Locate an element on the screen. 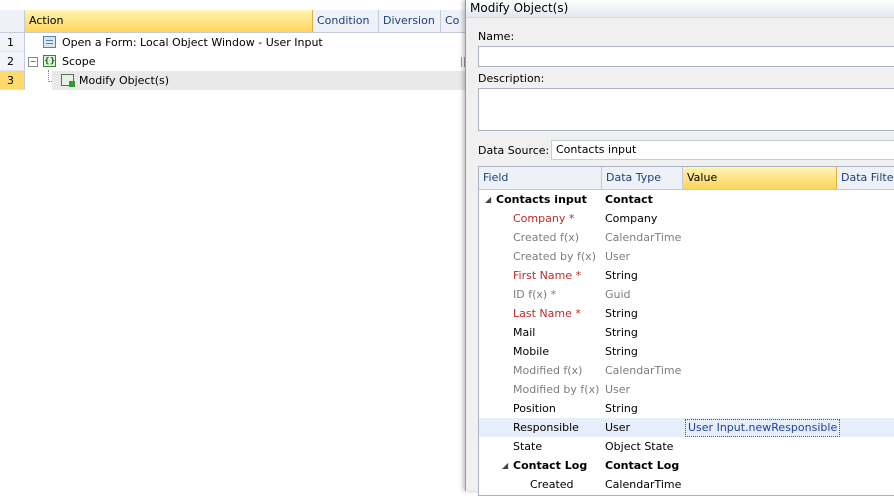 This screenshot has width=894, height=496. description-field is located at coordinates (686, 109).